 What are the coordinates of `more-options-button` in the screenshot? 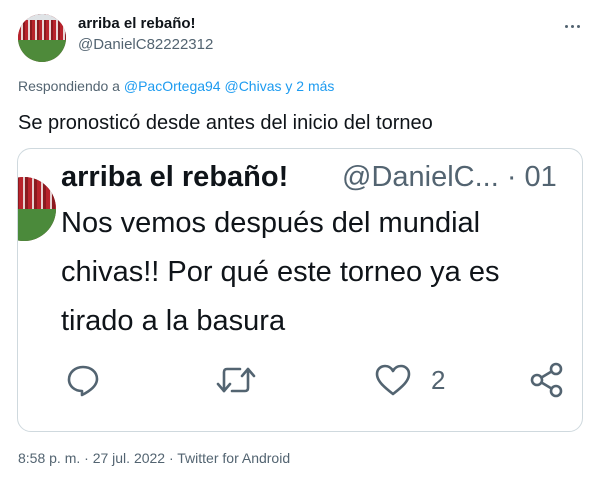 It's located at (572, 26).